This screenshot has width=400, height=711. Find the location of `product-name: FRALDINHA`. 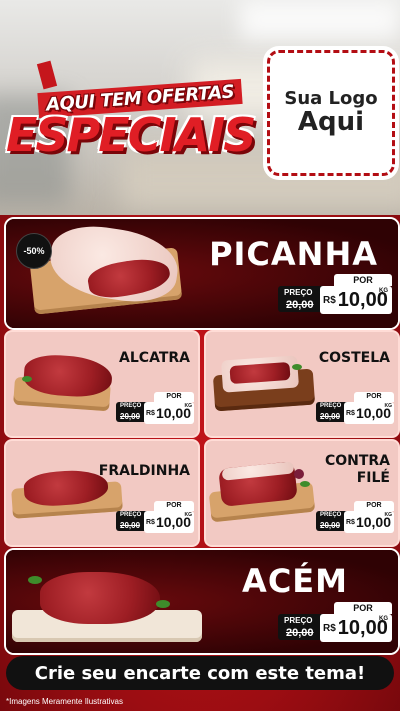

product-name: FRALDINHA is located at coordinates (144, 471).